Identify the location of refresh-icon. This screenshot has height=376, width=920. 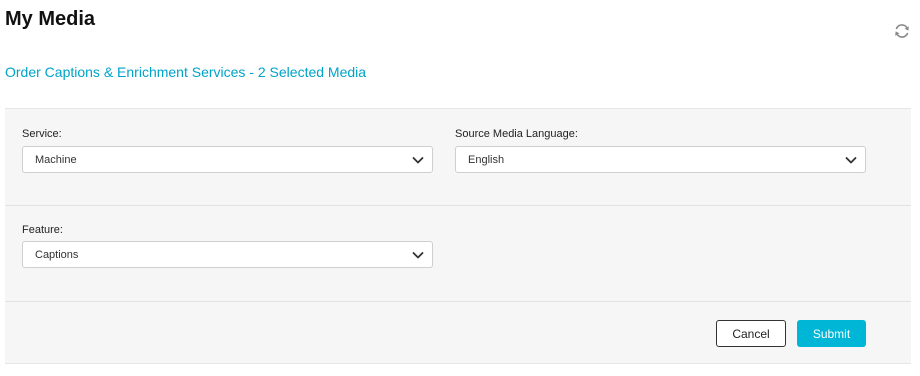
(902, 31).